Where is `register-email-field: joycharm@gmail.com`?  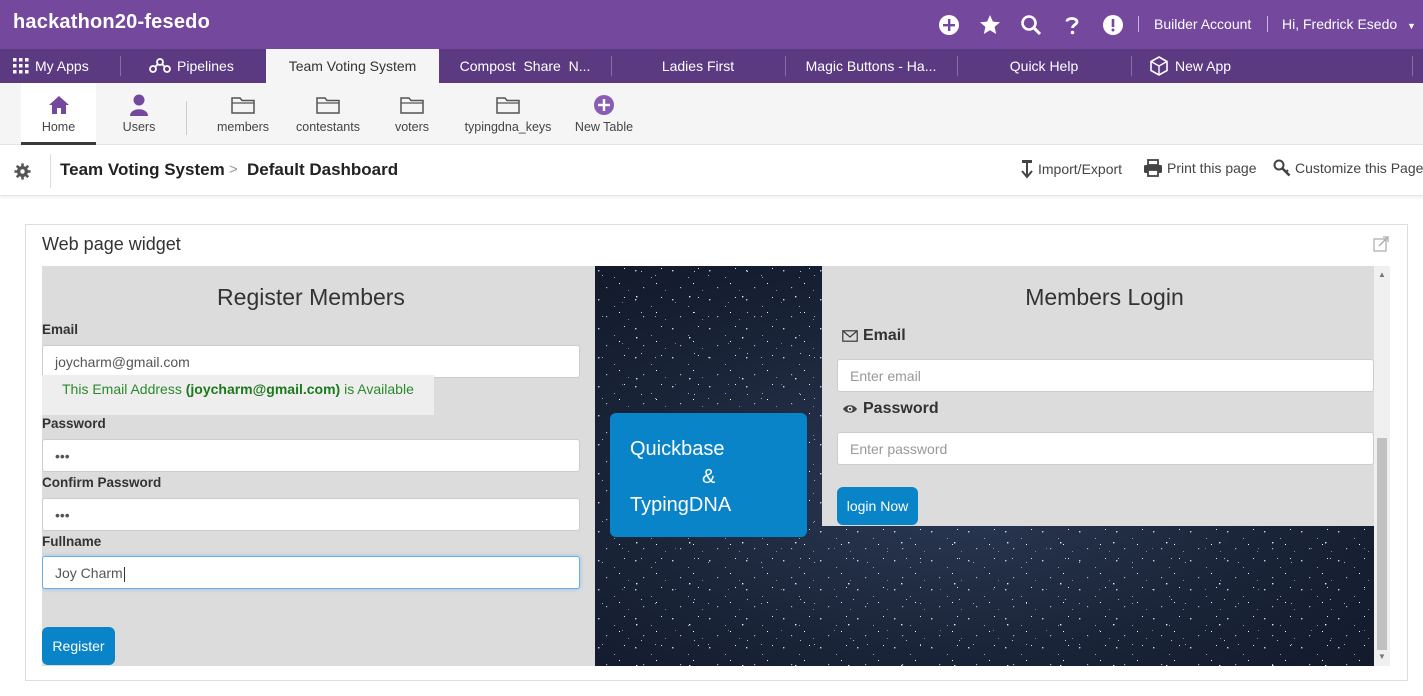 register-email-field: joycharm@gmail.com is located at coordinates (311, 361).